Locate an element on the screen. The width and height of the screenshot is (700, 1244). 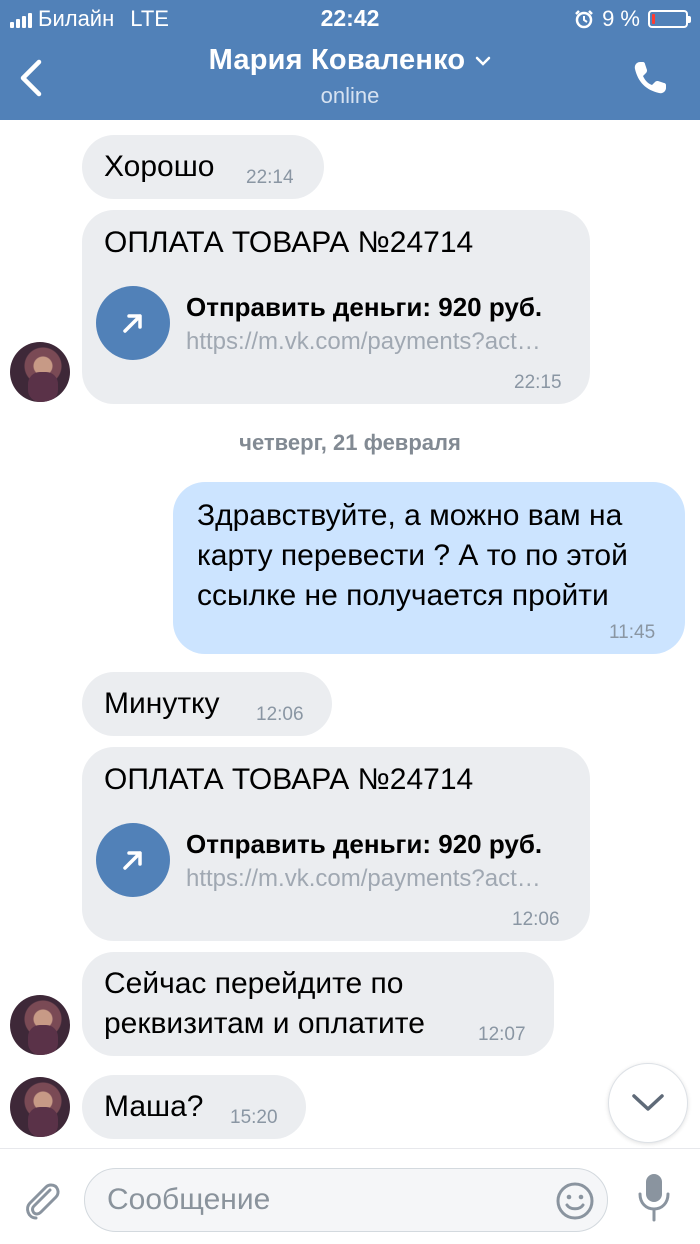
message-text-line: реквизитам и оплатите is located at coordinates (264, 1023).